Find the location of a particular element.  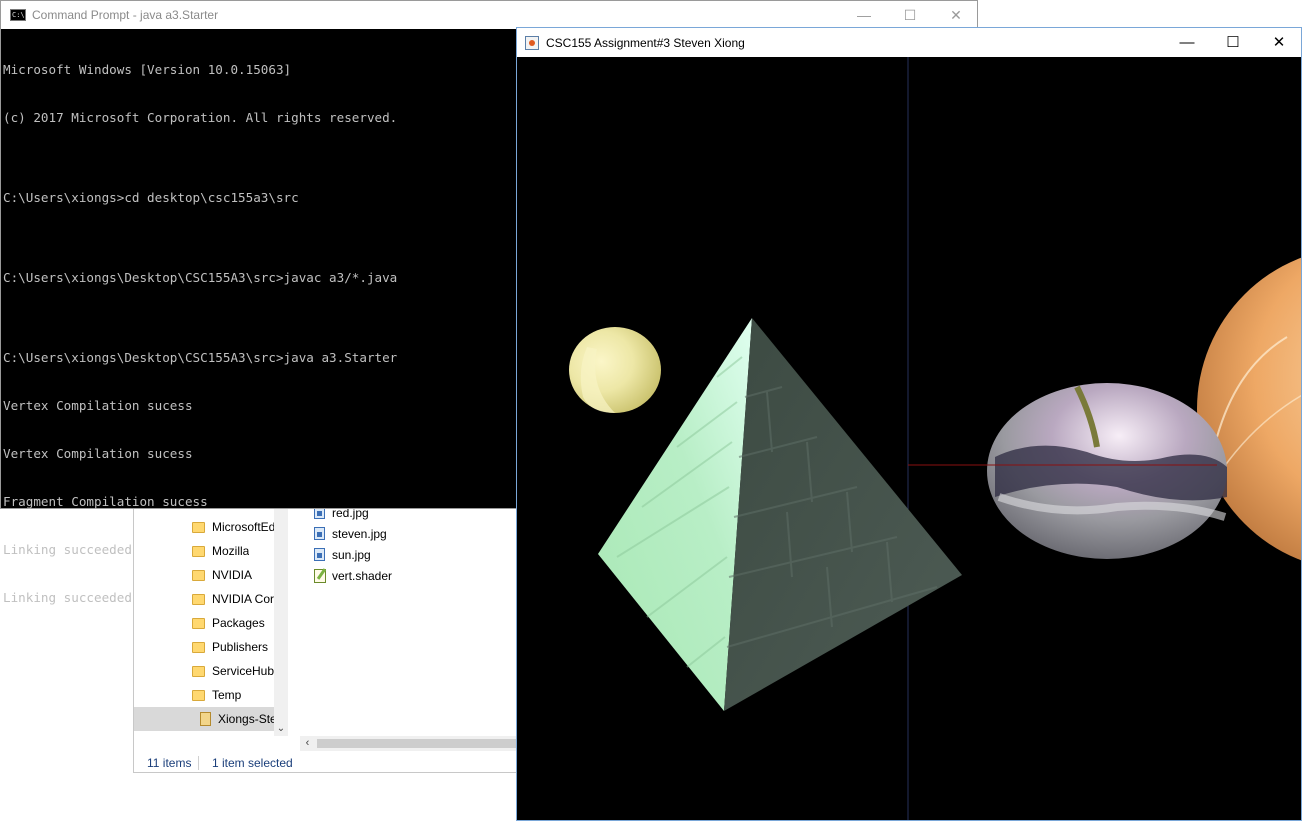

file-list-scrollbar: ‹ is located at coordinates (417, 743).